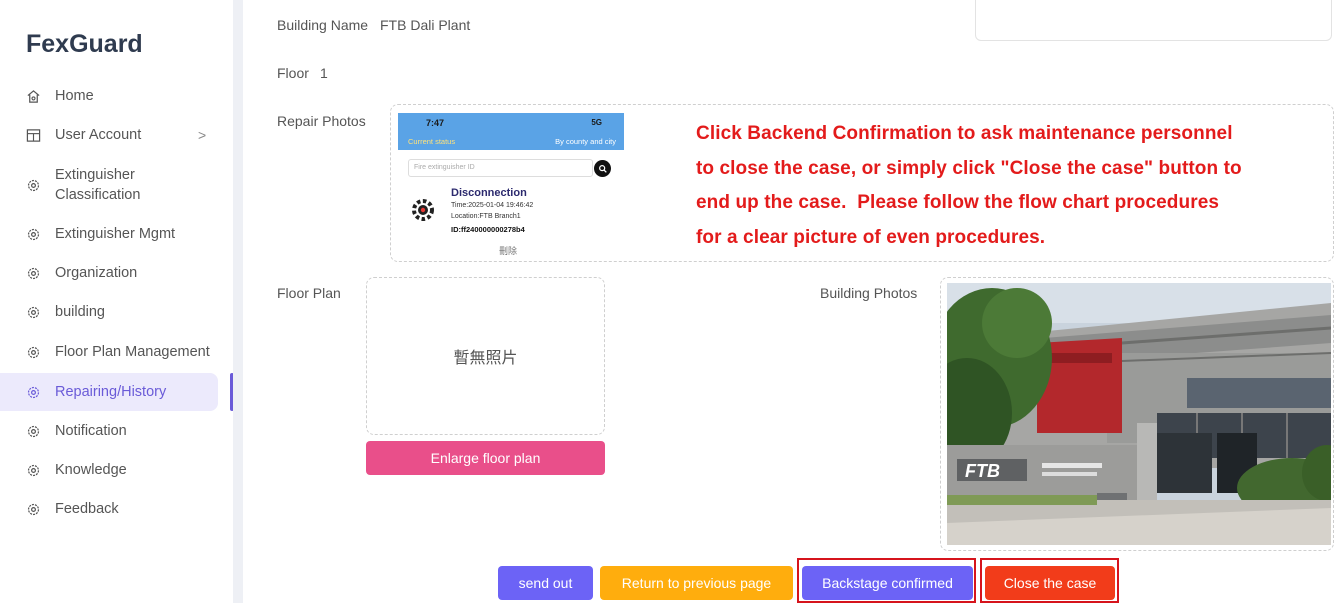 The width and height of the screenshot is (1336, 603). I want to click on instruction-line-4: for a clear picture of even procedures., so click(871, 237).